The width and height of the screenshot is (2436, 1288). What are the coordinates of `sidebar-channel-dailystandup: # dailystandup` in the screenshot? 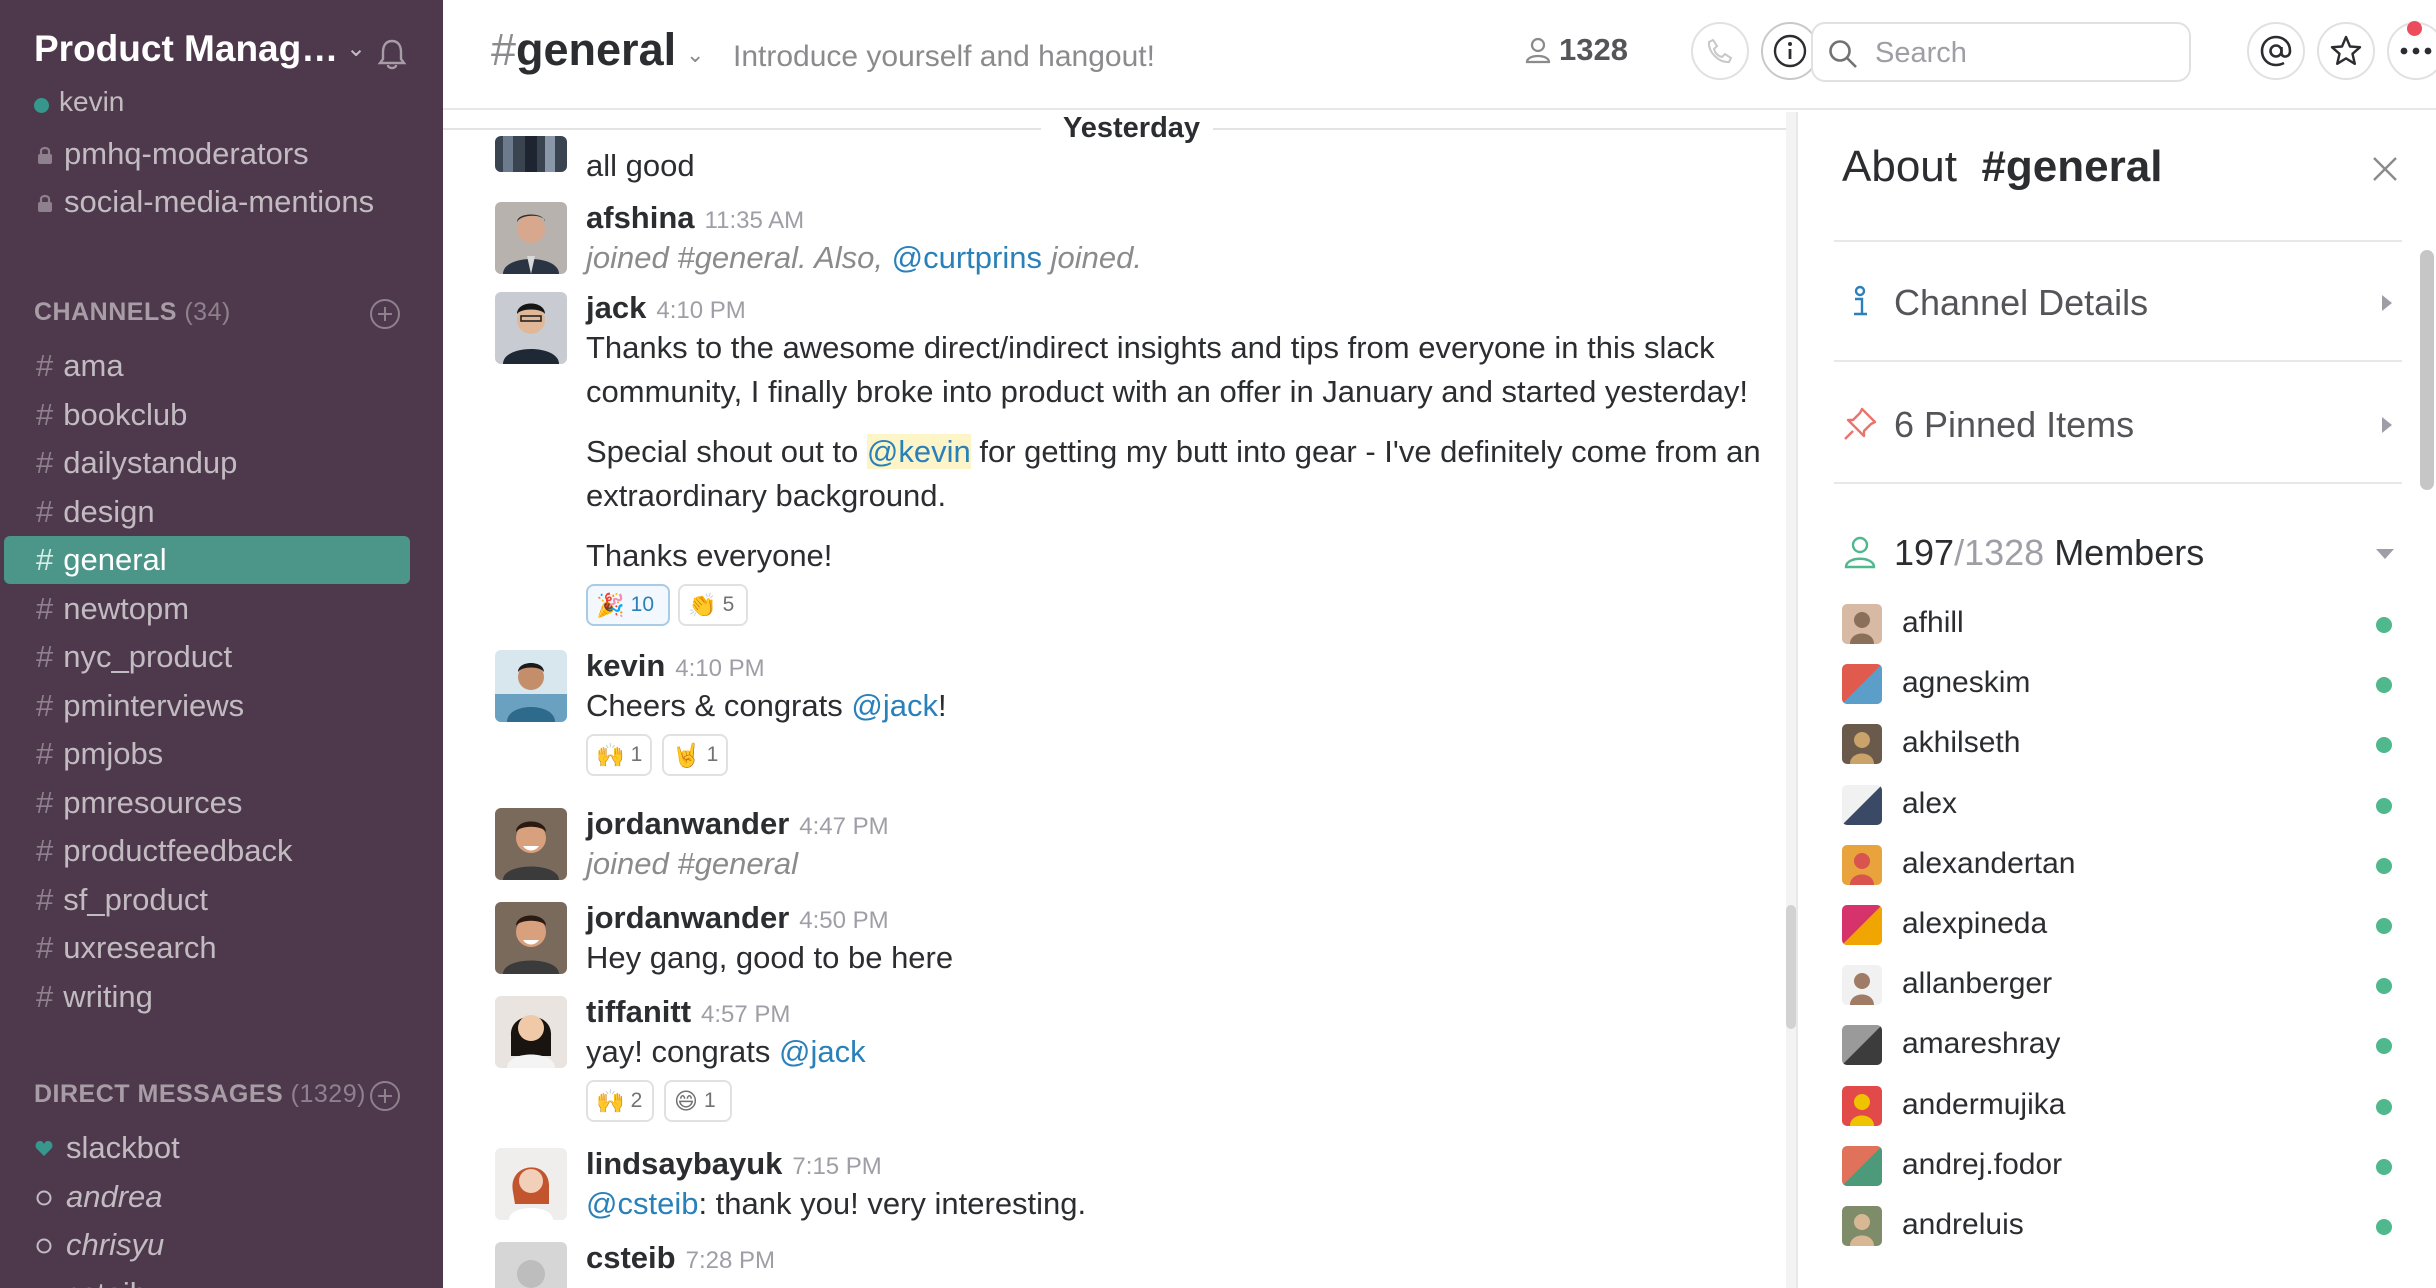 It's located at (207, 463).